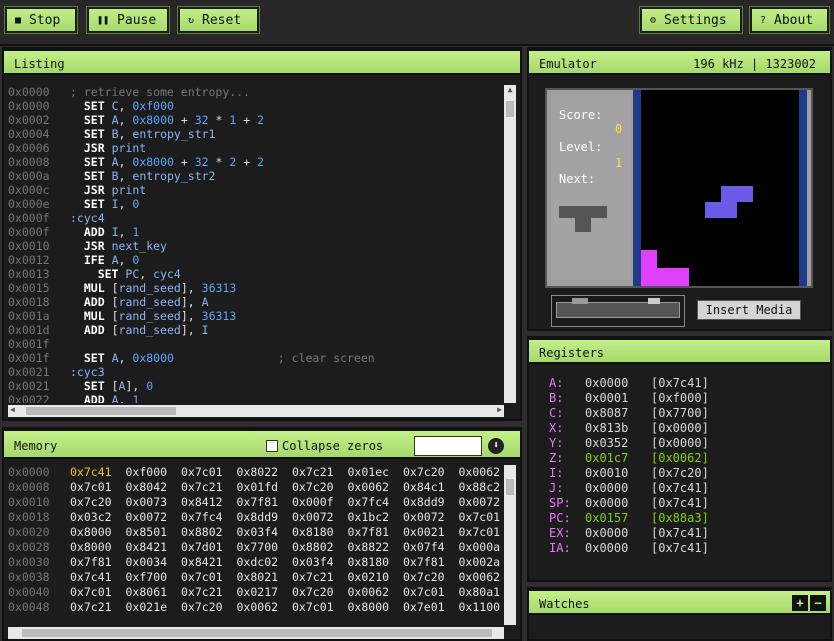 The image size is (834, 641). Describe the element at coordinates (556, 488) in the screenshot. I see `register-name: J:` at that location.